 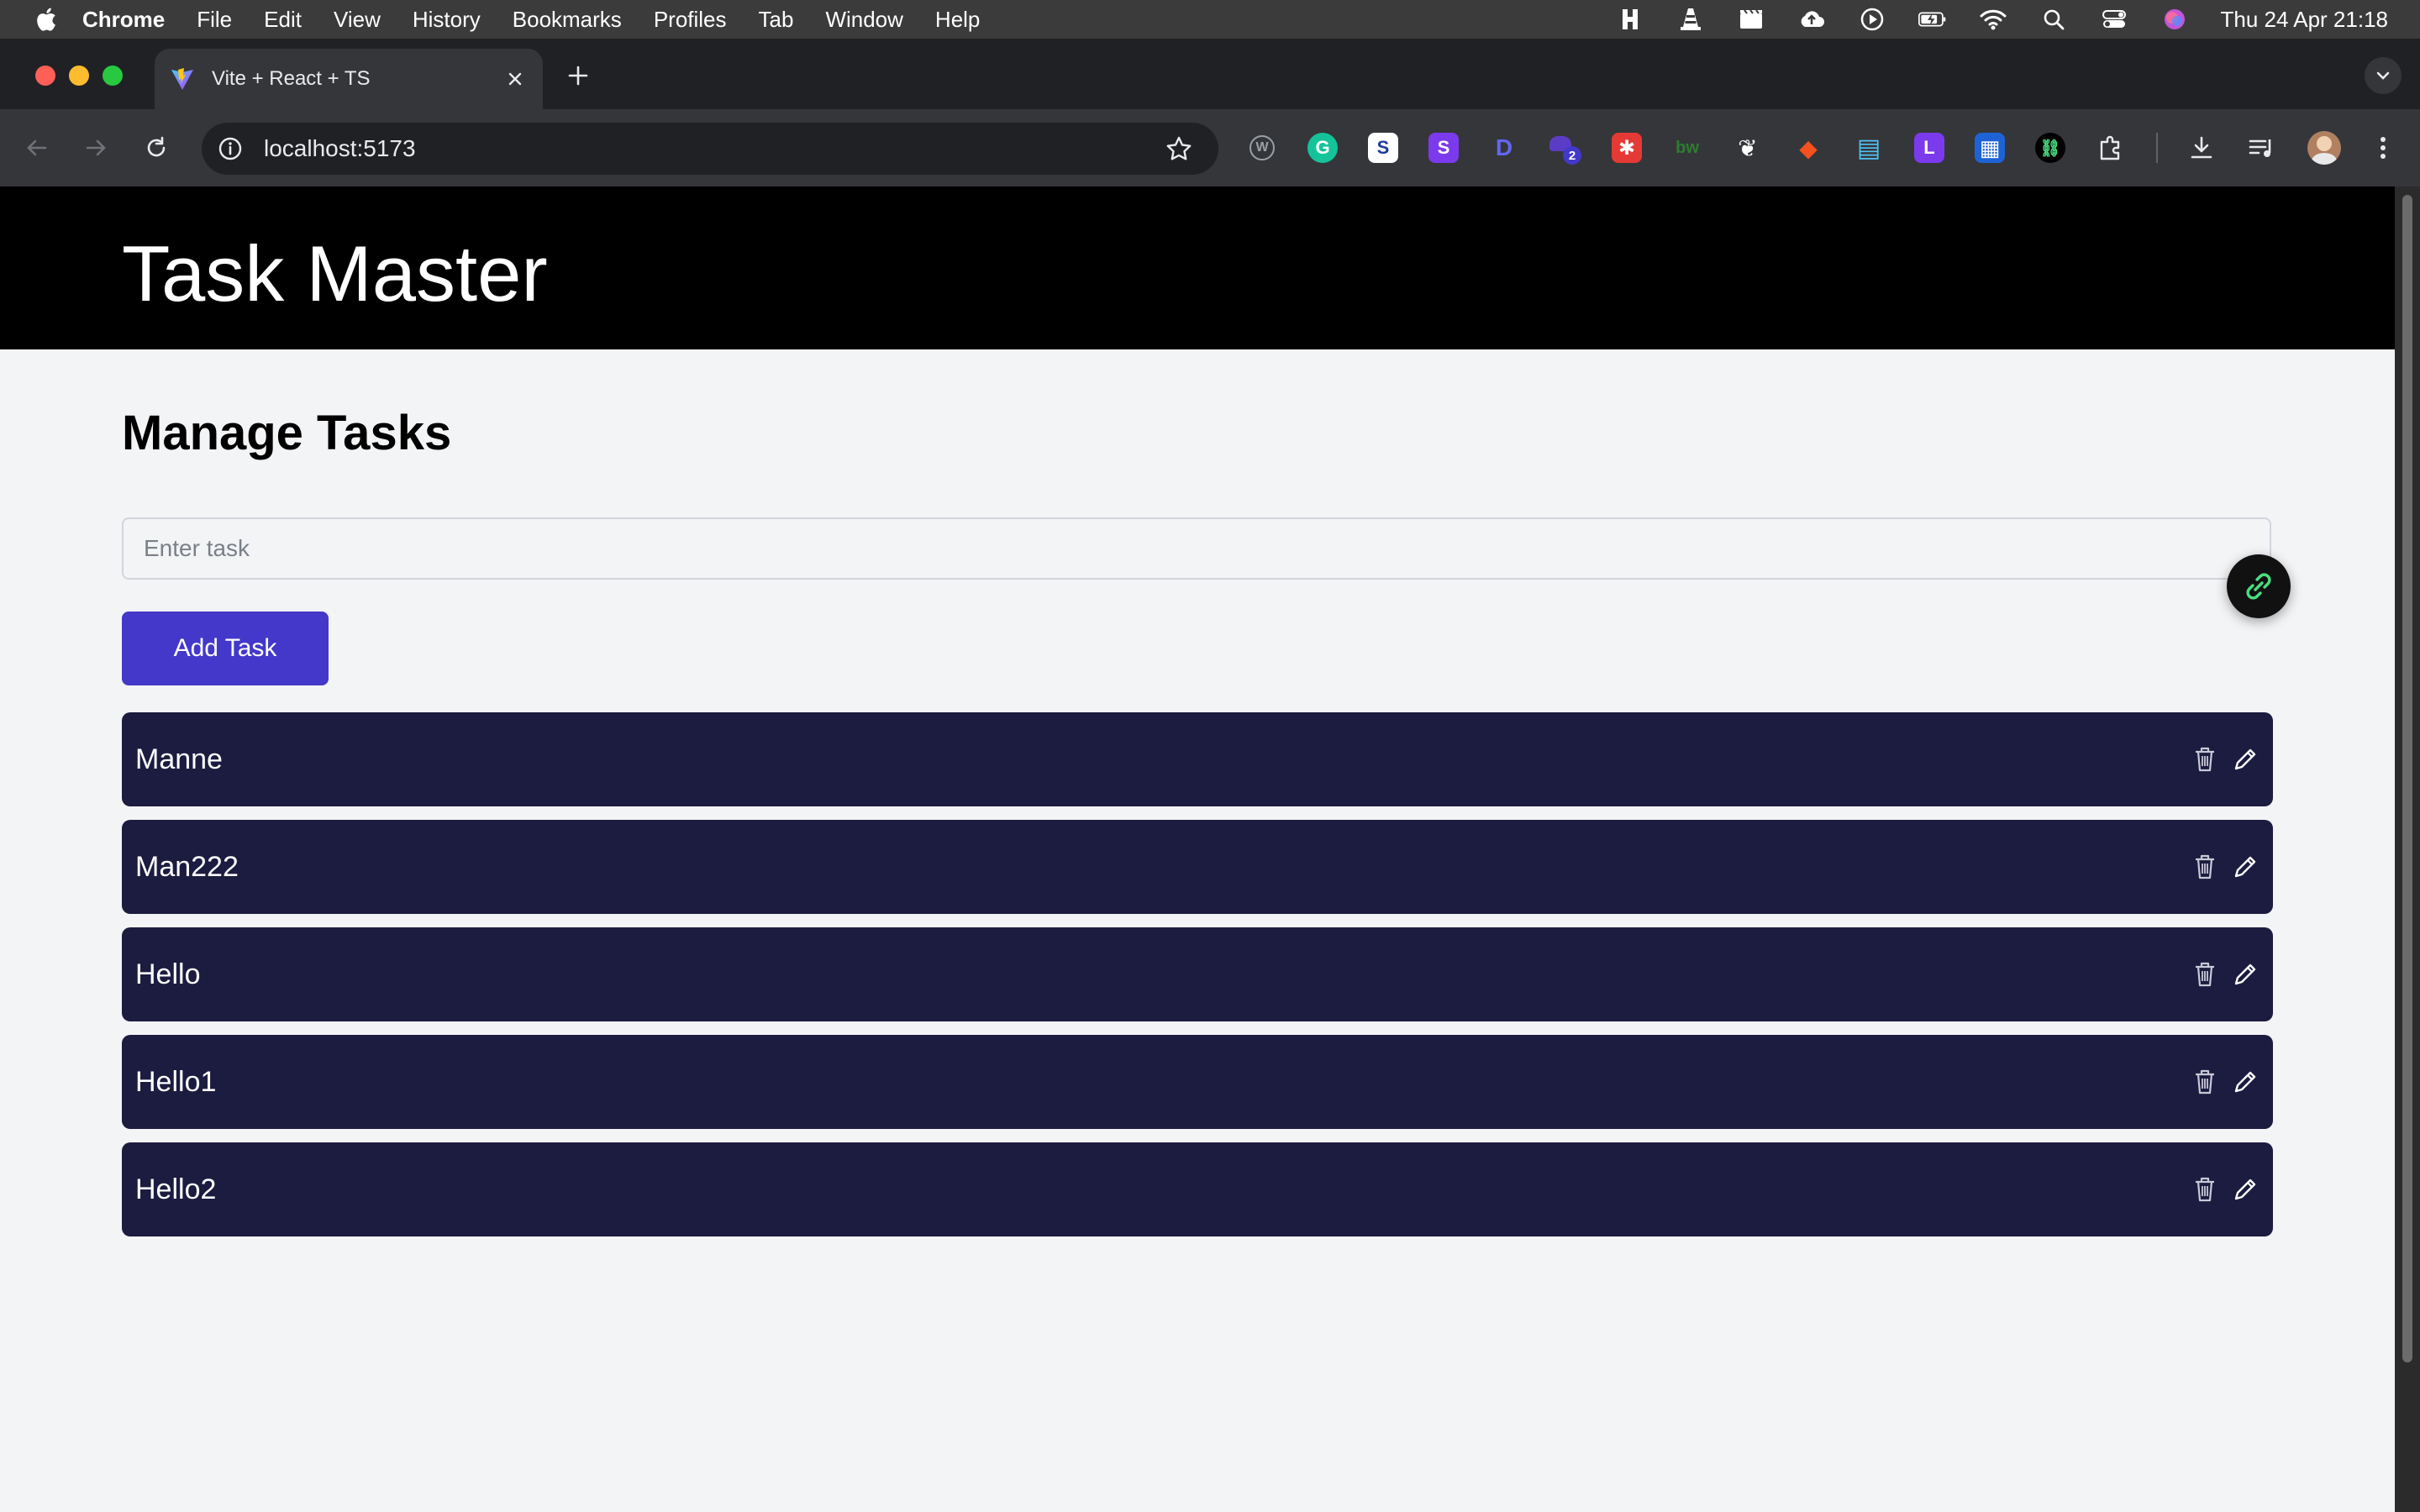 I want to click on menu-bookmarks: Bookmarks, so click(x=567, y=20).